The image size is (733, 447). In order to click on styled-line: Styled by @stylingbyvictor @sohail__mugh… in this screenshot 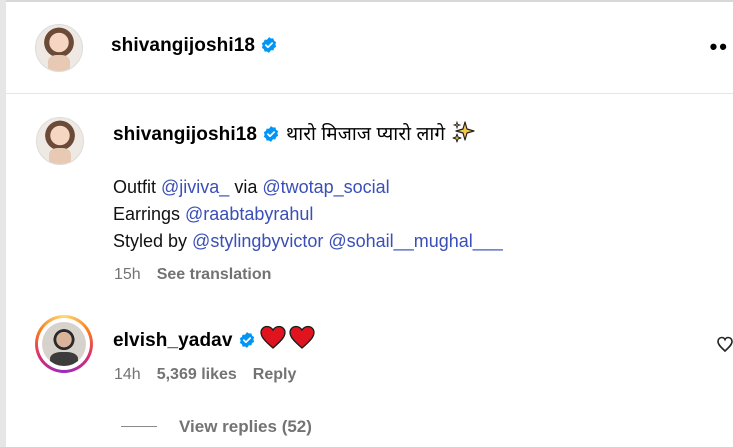, I will do `click(308, 241)`.